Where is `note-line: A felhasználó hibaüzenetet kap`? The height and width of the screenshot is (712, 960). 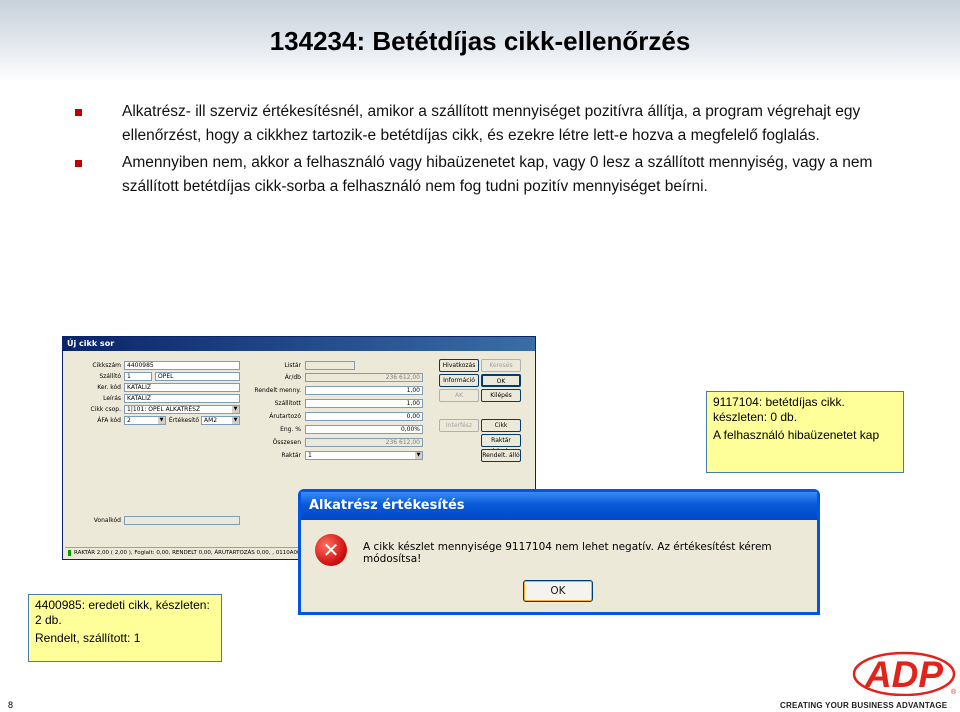
note-line: A felhasználó hibaüzenetet kap is located at coordinates (796, 435).